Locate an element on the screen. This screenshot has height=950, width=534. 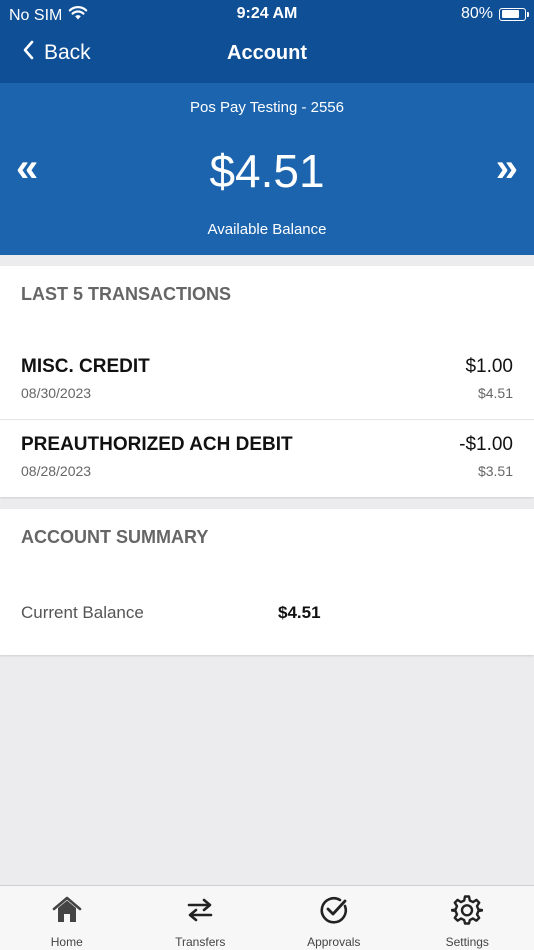
tab-approvals: Approvals is located at coordinates (334, 918).